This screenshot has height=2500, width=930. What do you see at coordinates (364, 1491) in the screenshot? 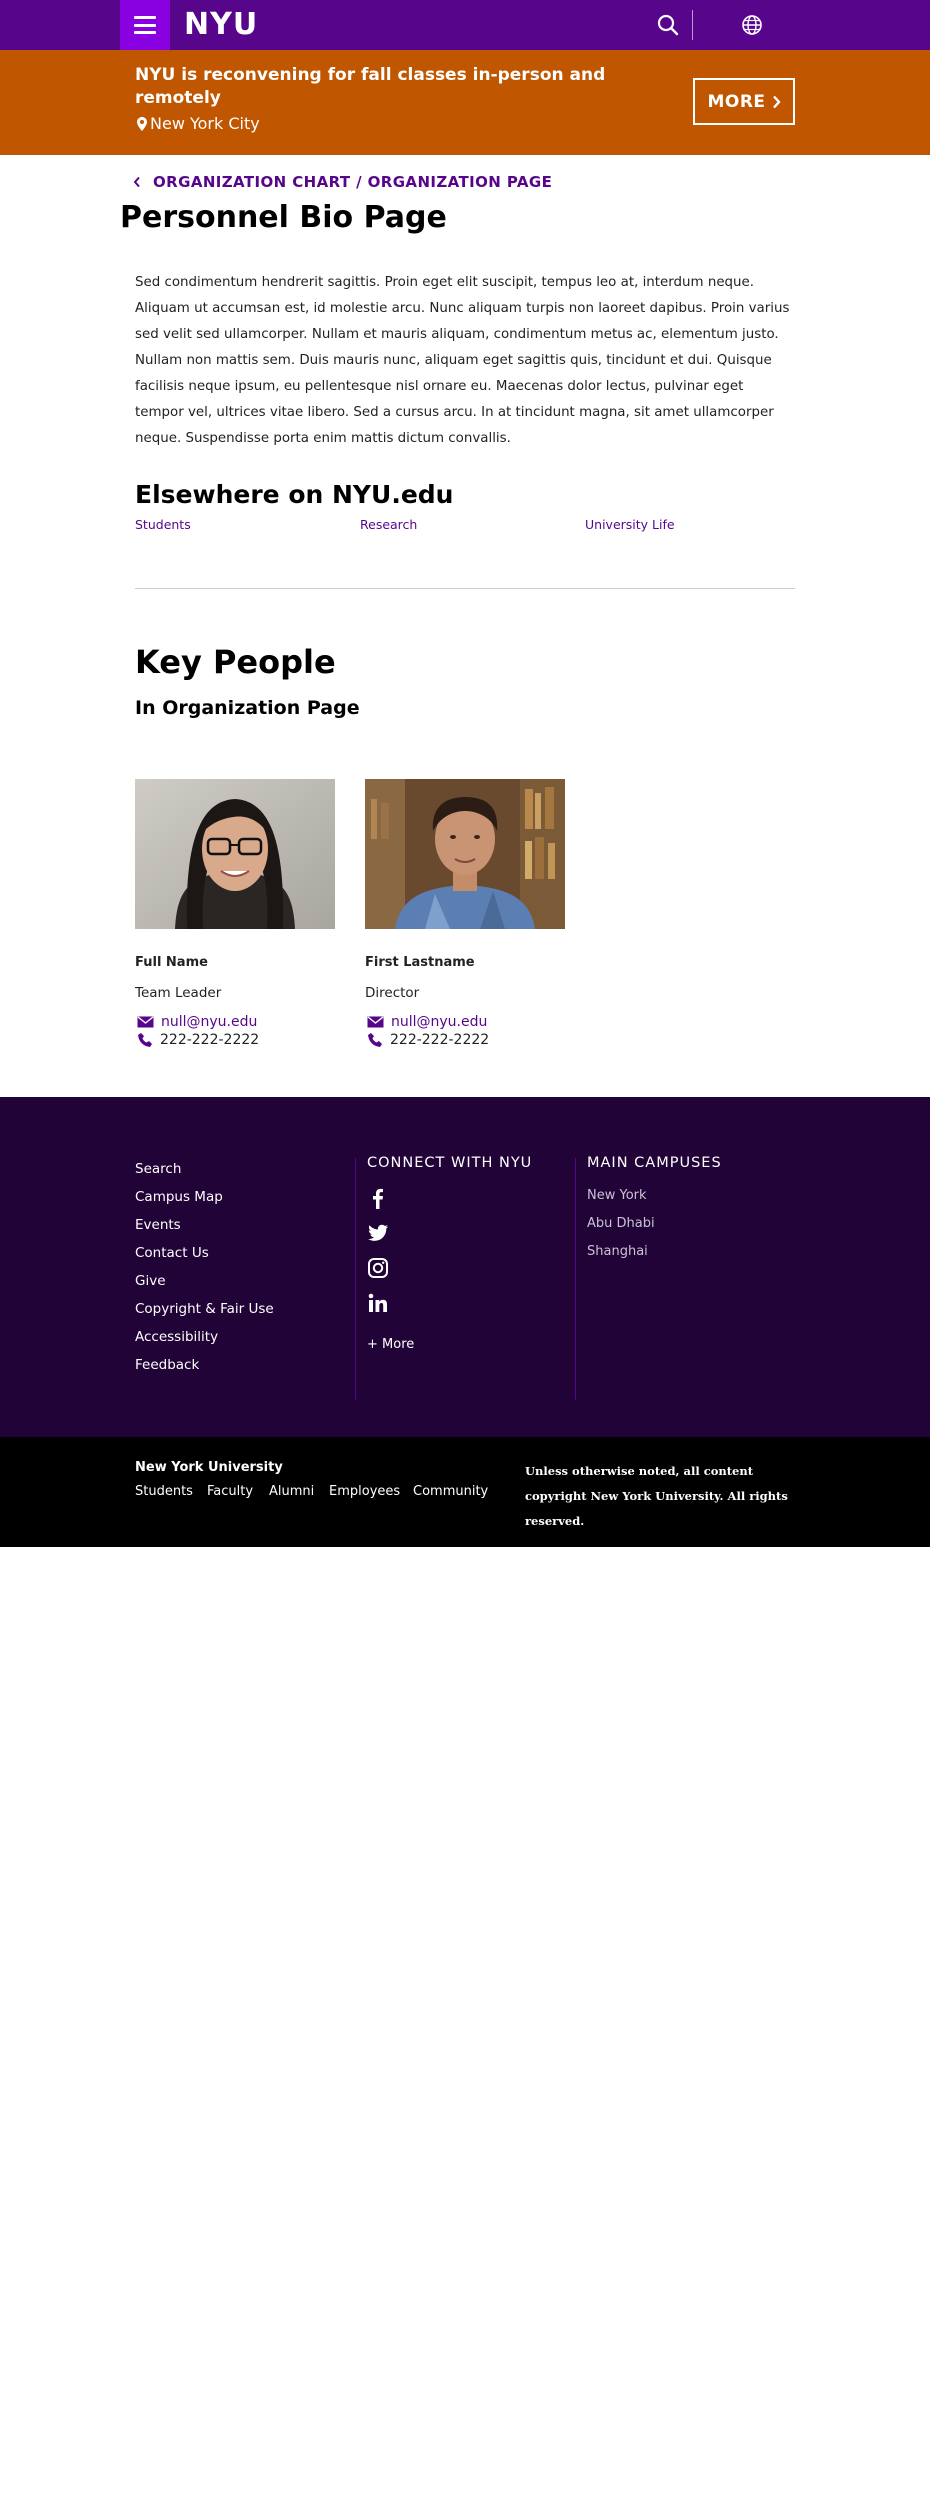
I see `bottom-link-employees: Employees` at bounding box center [364, 1491].